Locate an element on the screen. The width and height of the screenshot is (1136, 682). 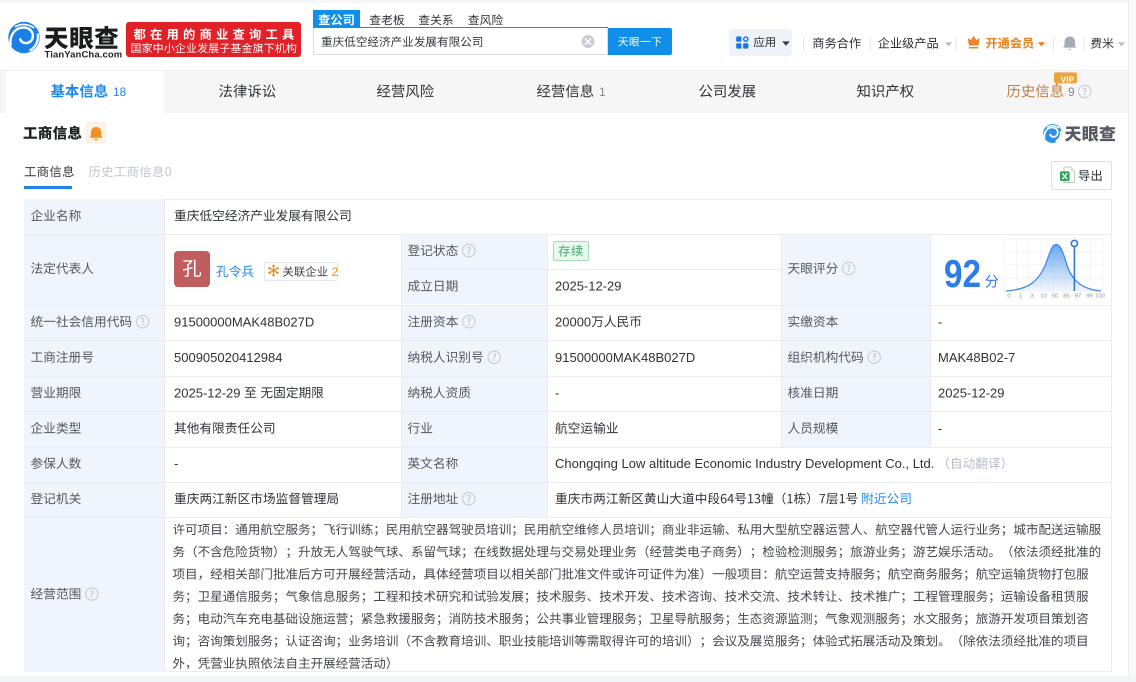
svg-text: TianYanCha.com is located at coordinates (84, 55).